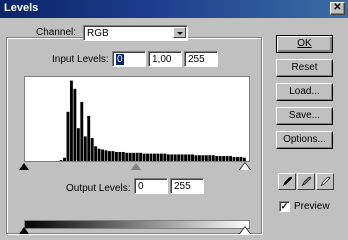 The width and height of the screenshot is (348, 240). Describe the element at coordinates (179, 32) in the screenshot. I see `chevron-down-icon` at that location.